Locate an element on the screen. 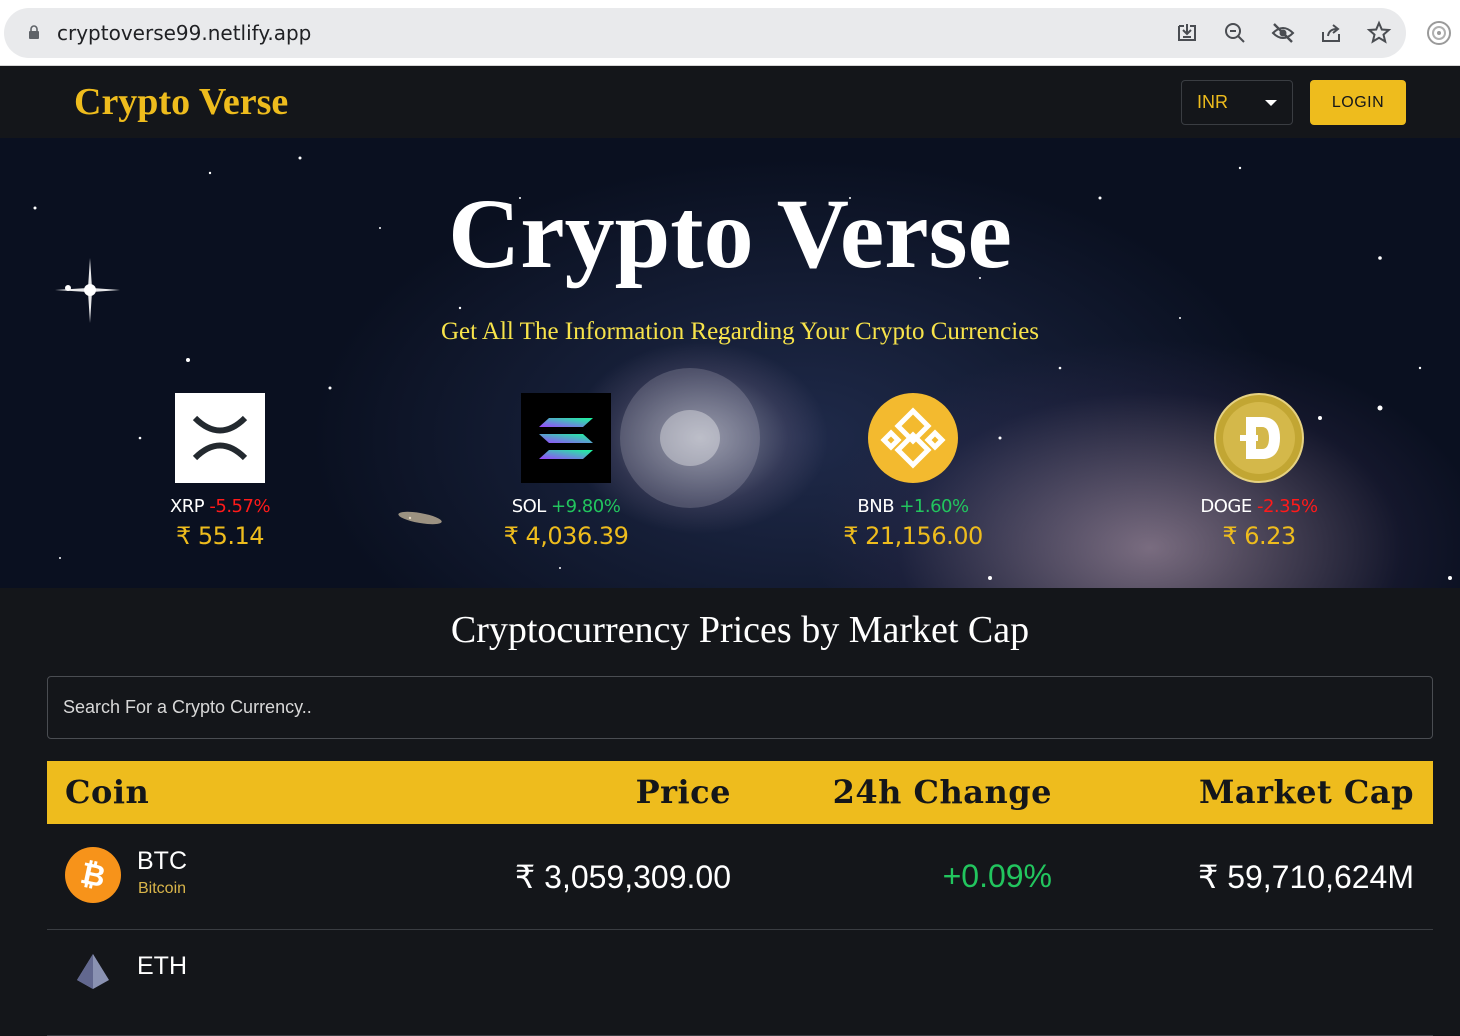  browser-toolbar: cryptoverse99.netlify.app is located at coordinates (730, 33).